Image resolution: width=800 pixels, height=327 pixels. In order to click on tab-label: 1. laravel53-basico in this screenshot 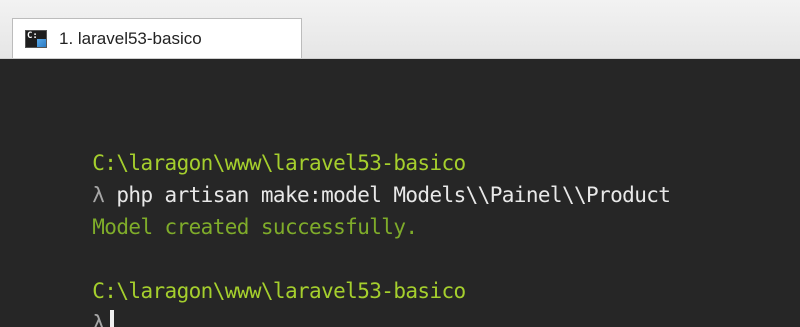, I will do `click(130, 38)`.